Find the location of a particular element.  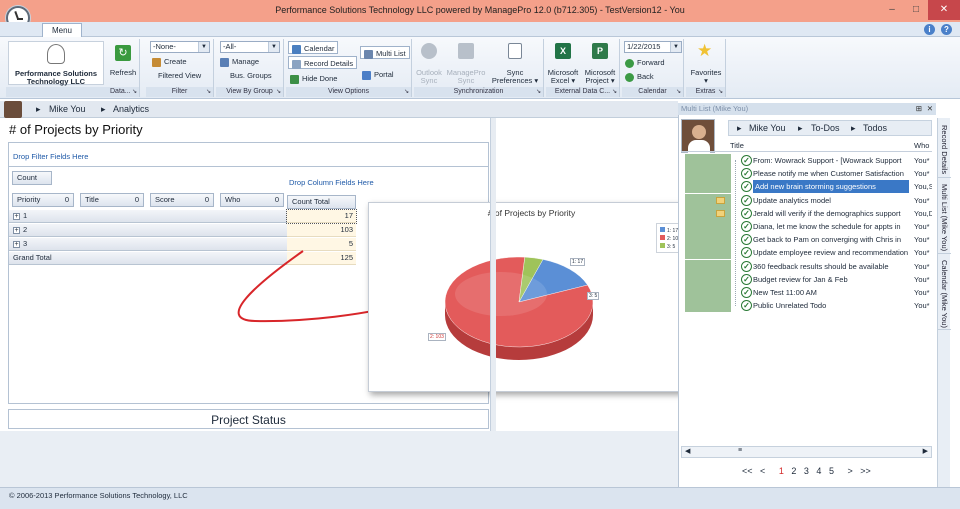

row-field-priority: Priority 0 is located at coordinates (43, 200).